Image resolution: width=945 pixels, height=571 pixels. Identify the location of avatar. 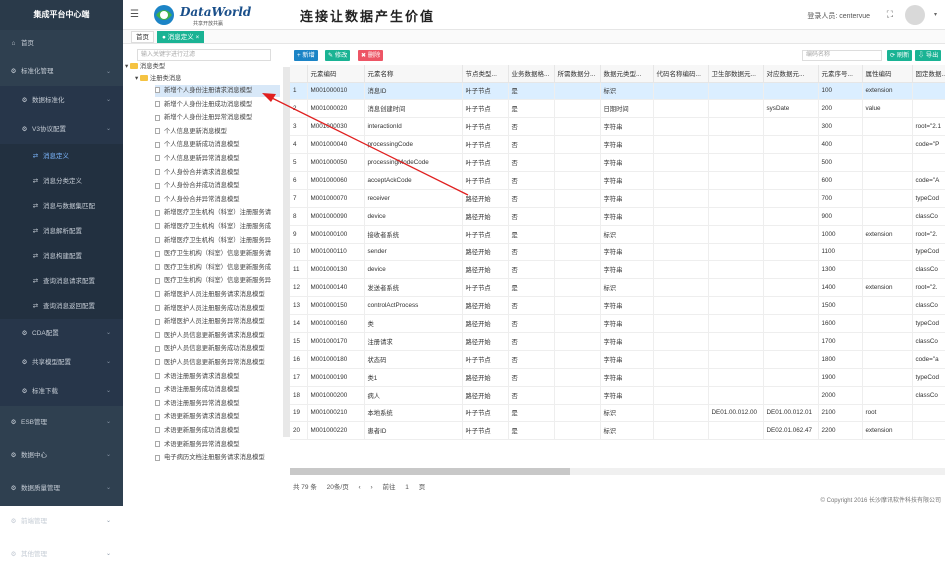
(915, 15).